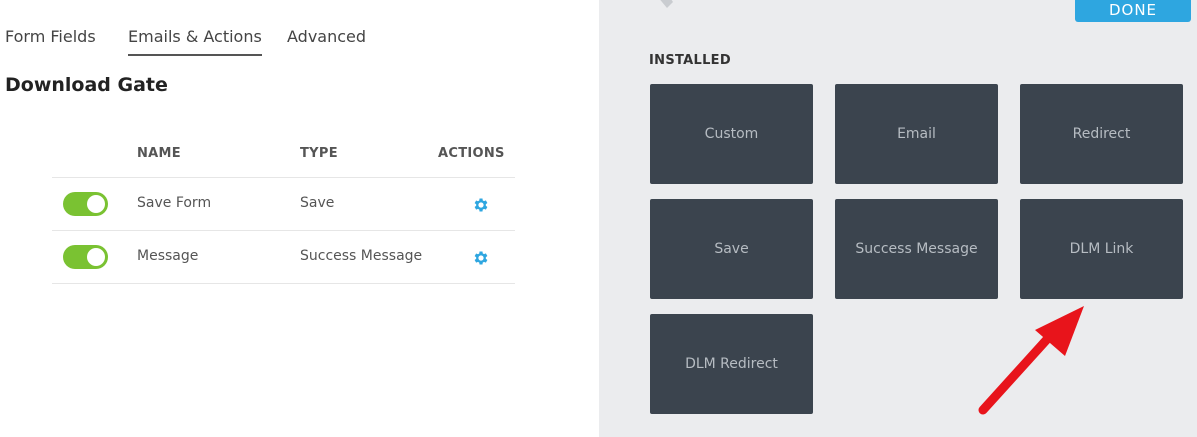 The width and height of the screenshot is (1197, 437). I want to click on action-tile-dlm-link: DLM Link, so click(1101, 249).